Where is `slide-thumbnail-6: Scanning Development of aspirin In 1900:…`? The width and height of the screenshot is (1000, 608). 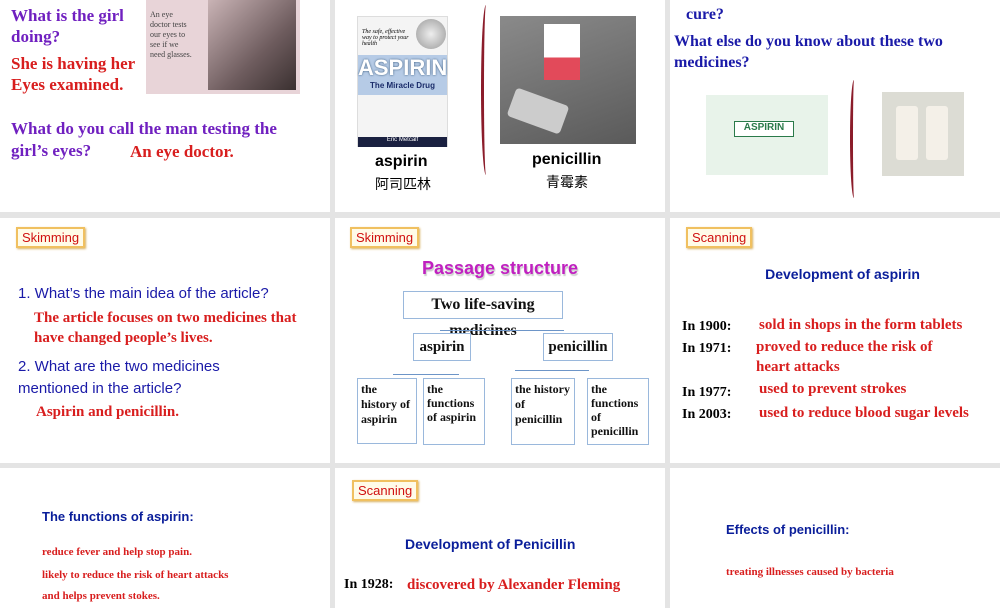
slide-thumbnail-6: Scanning Development of aspirin In 1900:… is located at coordinates (835, 340).